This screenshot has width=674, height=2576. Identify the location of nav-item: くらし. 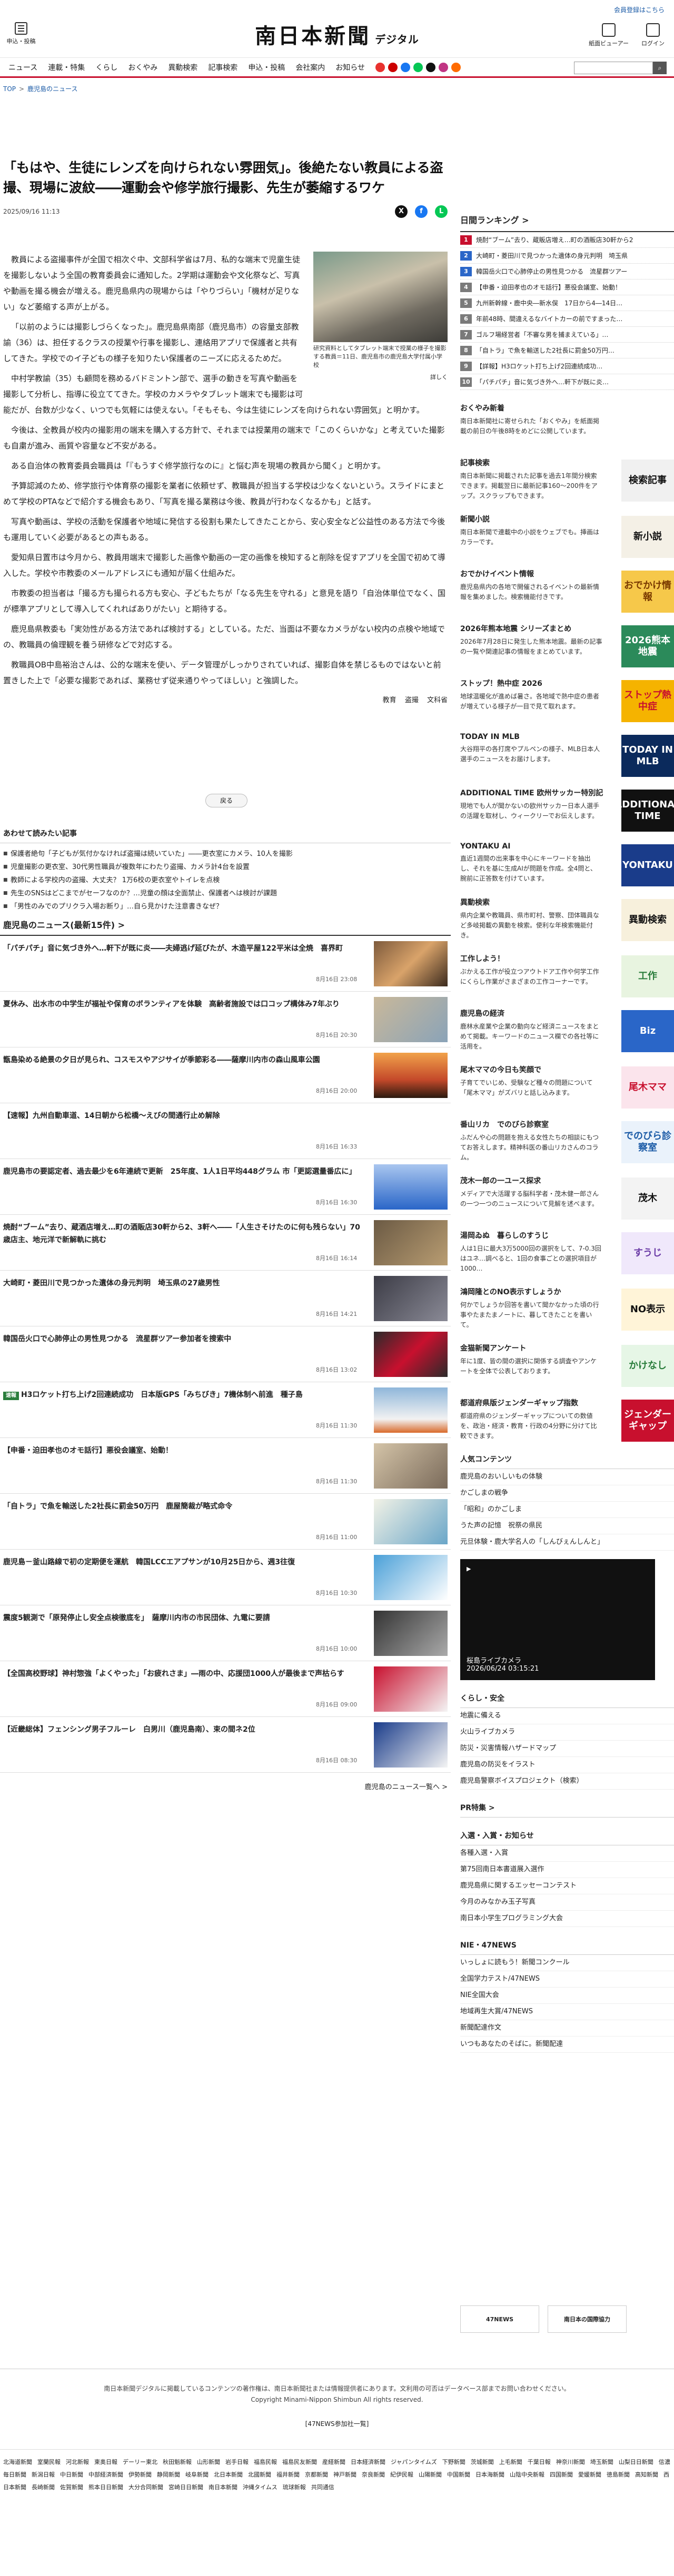
(107, 67).